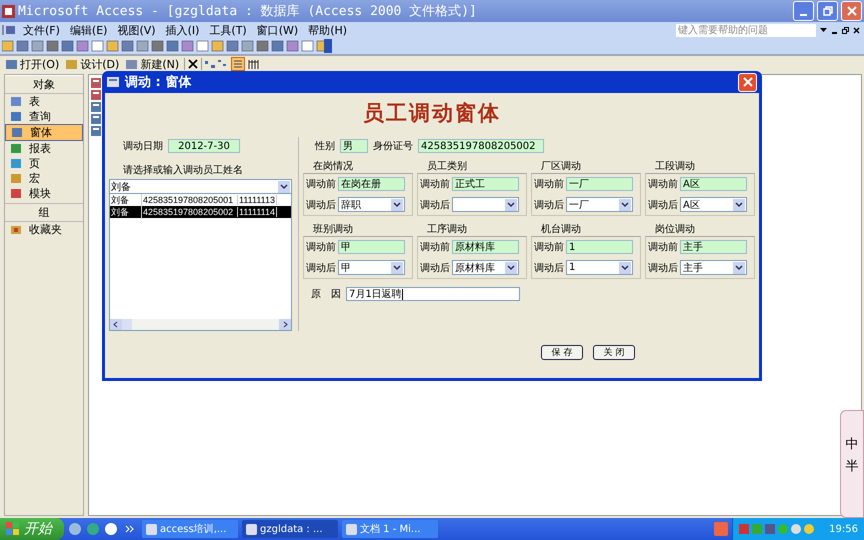 The height and width of the screenshot is (540, 864). What do you see at coordinates (327, 30) in the screenshot?
I see `menu-item: 帮助(H)` at bounding box center [327, 30].